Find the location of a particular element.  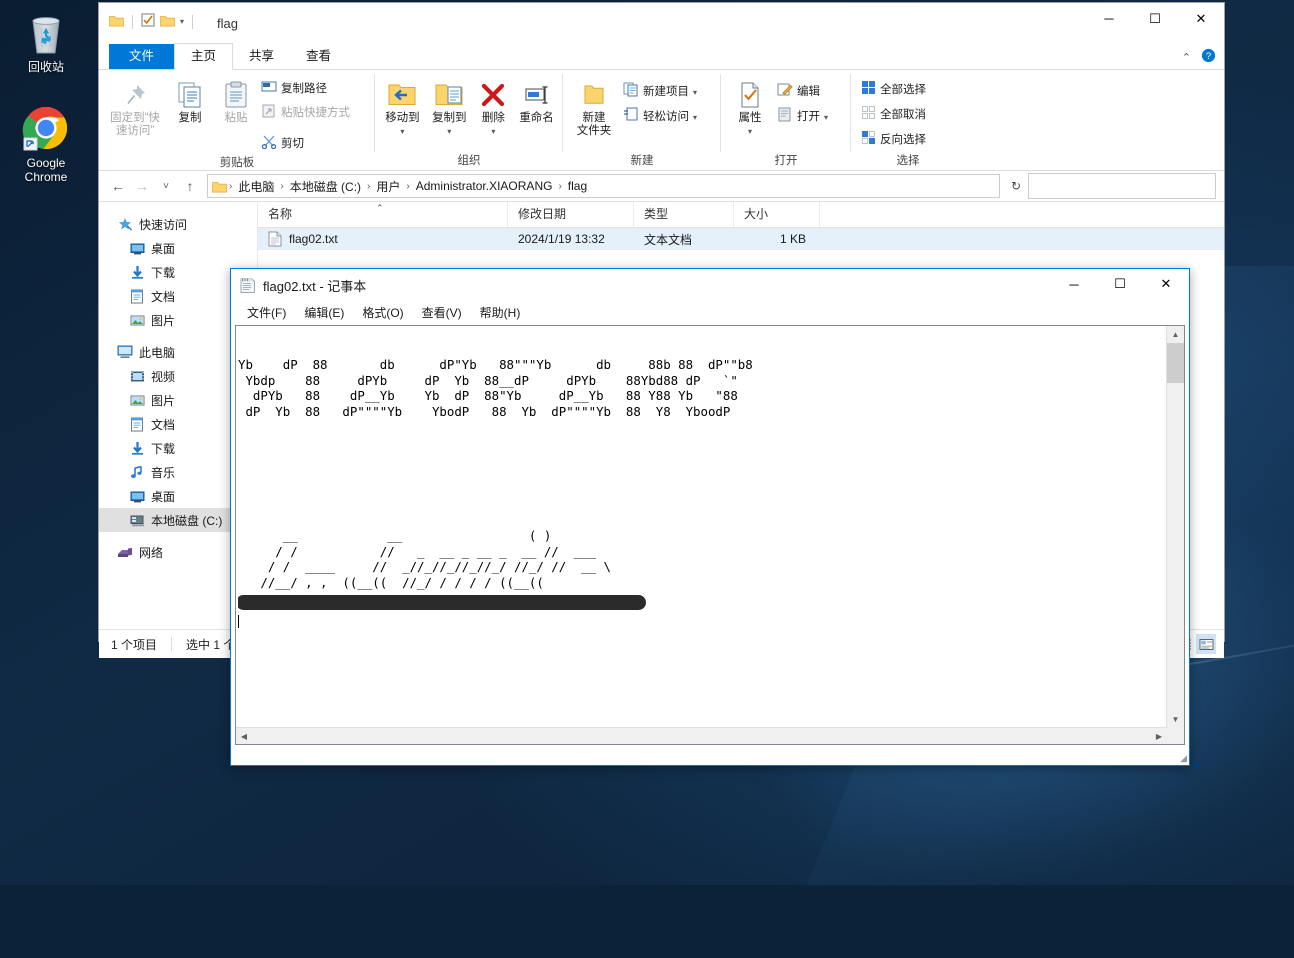

label: 下载 is located at coordinates (163, 272).